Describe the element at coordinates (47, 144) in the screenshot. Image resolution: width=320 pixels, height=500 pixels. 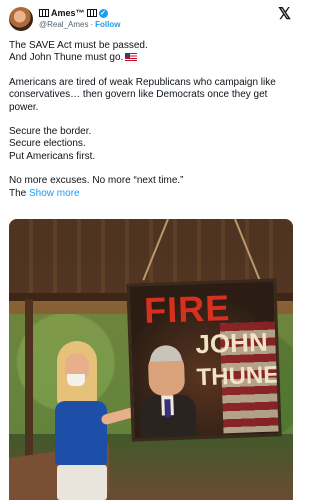
I see `tweet-line: Secure elections.` at that location.